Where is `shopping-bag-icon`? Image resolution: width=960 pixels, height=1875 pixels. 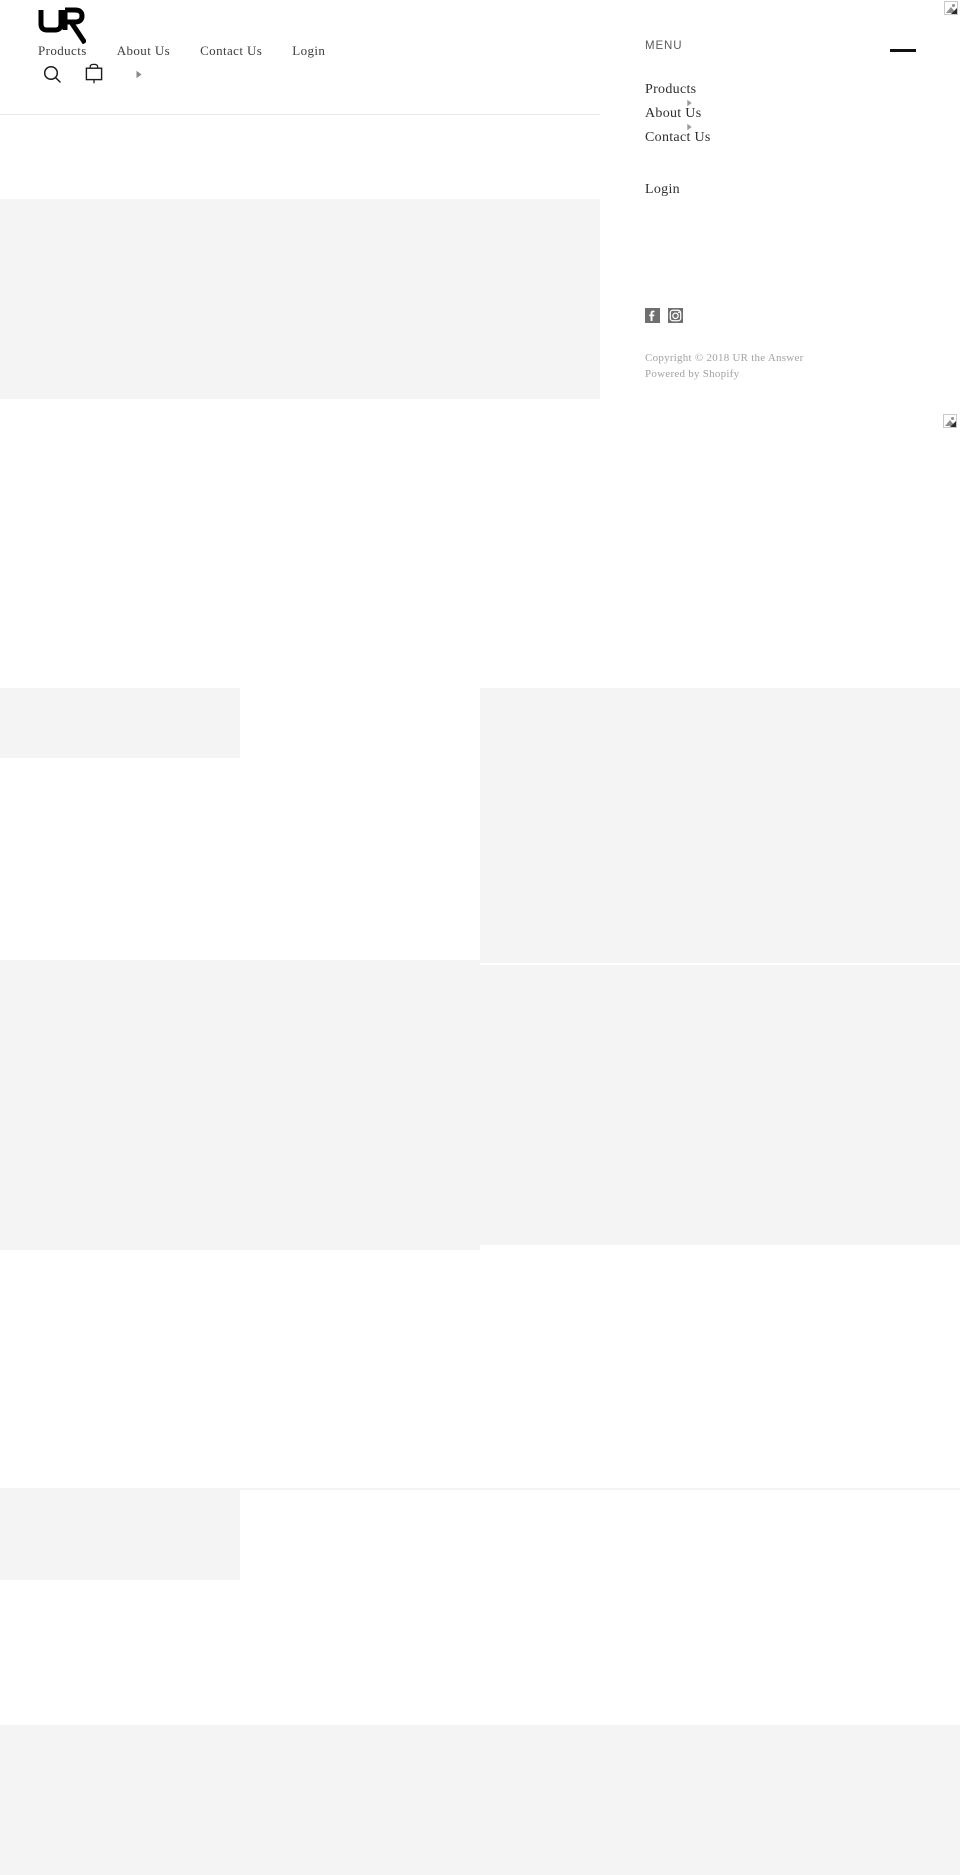 shopping-bag-icon is located at coordinates (94, 74).